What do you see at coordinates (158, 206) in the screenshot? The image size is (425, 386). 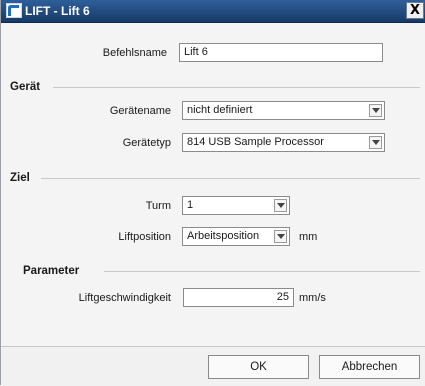 I see `tower-label: Turm` at bounding box center [158, 206].